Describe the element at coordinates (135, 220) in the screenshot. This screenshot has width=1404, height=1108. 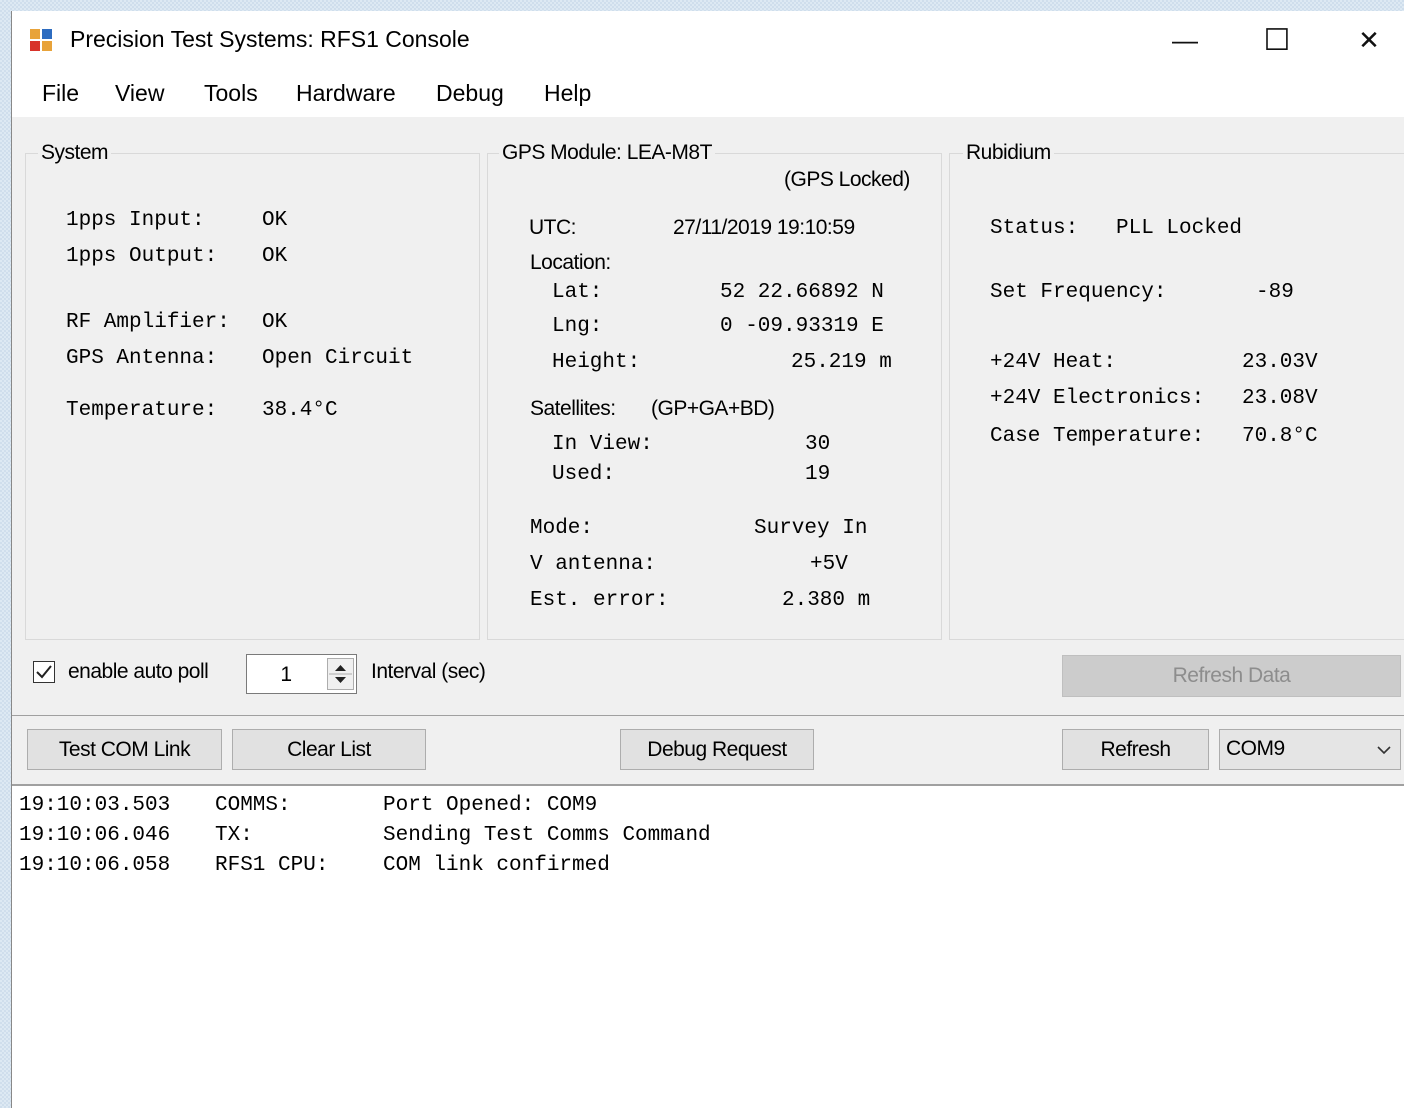
I see `system-1pps-input-label: 1pps Input:` at that location.